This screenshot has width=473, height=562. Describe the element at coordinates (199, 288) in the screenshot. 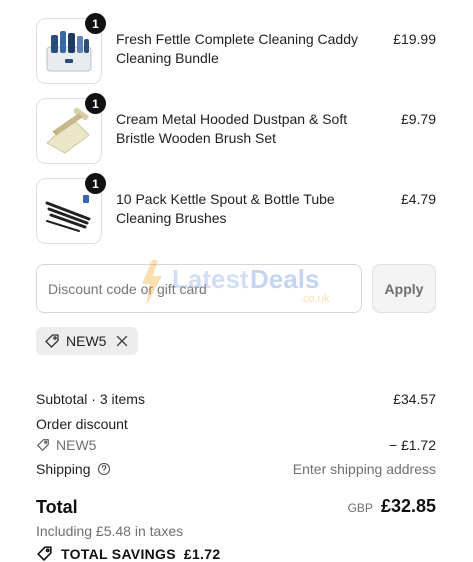

I see `discount-code-input` at that location.